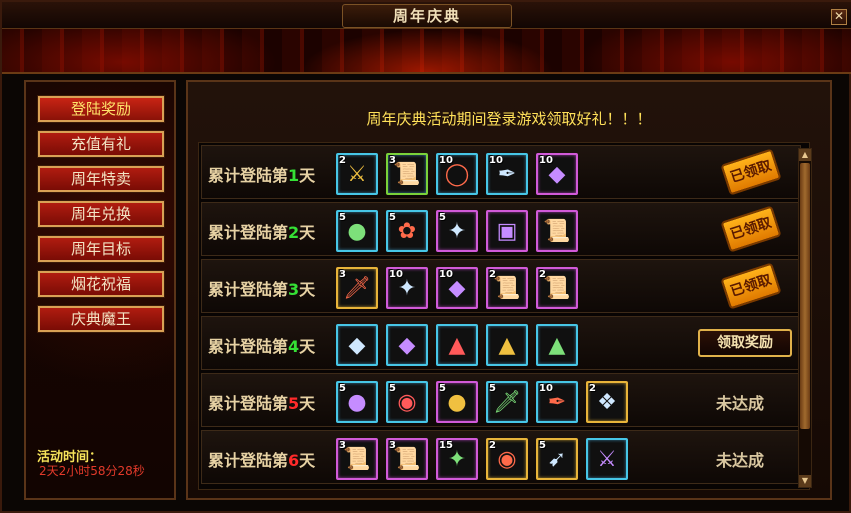  What do you see at coordinates (101, 319) in the screenshot?
I see `sidebar-item-7: 庆典魔王` at bounding box center [101, 319].